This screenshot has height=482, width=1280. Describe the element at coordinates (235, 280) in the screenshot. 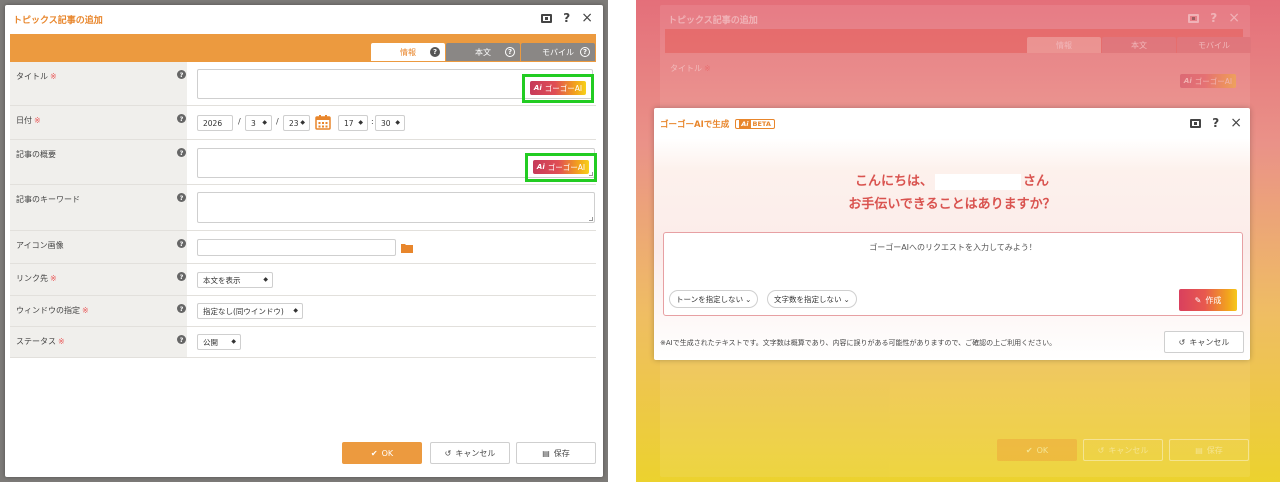

I see `link-select: 本文を表示 ◆` at that location.